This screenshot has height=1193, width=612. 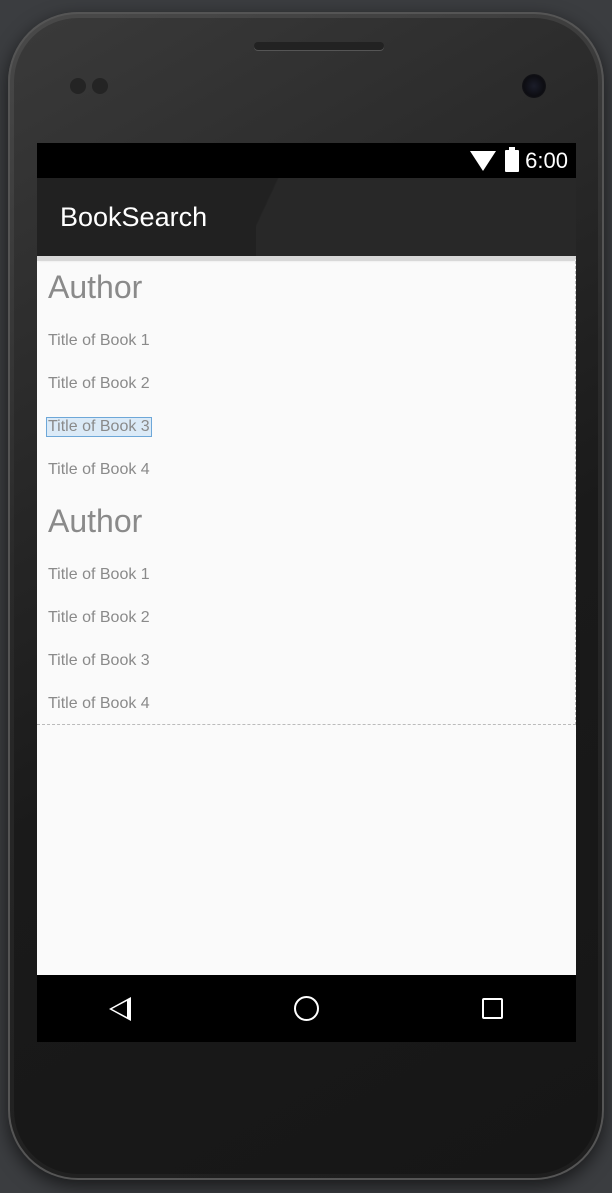 What do you see at coordinates (483, 161) in the screenshot?
I see `wifi-icon` at bounding box center [483, 161].